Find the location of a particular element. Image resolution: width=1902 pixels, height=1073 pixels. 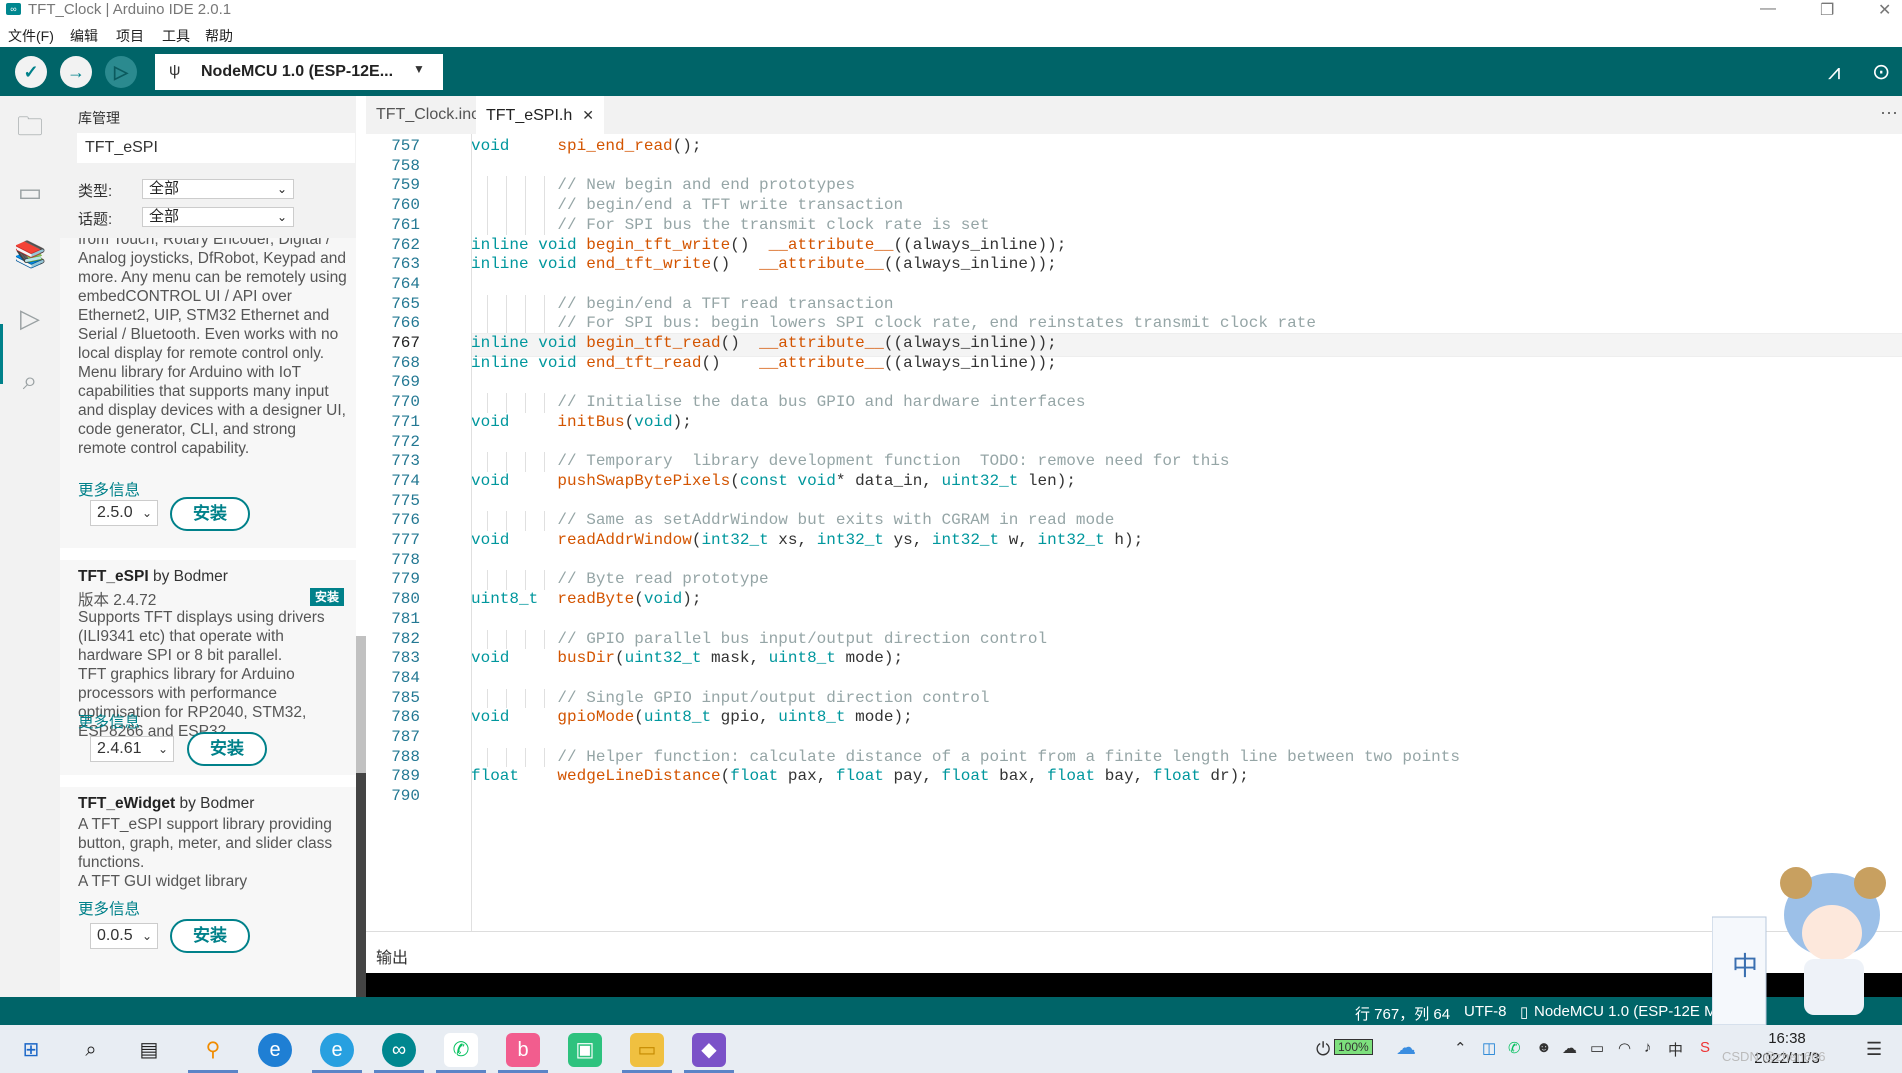

library-manager-icon: 📚 is located at coordinates (30, 254).